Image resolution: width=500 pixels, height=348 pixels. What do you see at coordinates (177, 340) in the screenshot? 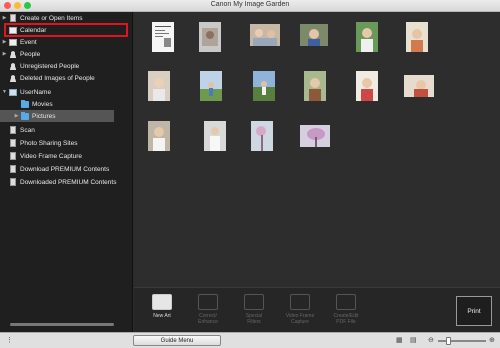
I see `guide-menu-button: Guide Menu` at bounding box center [177, 340].